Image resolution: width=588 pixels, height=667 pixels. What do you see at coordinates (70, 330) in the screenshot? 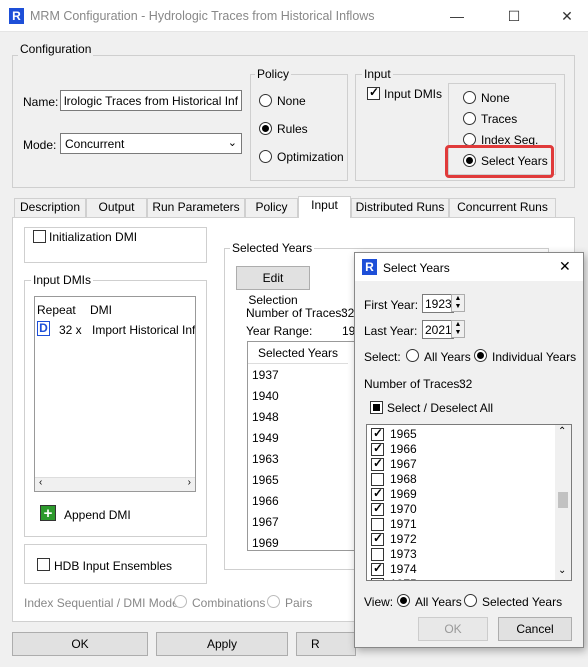
I see `dmi-repeat-cell: 32 x` at bounding box center [70, 330].